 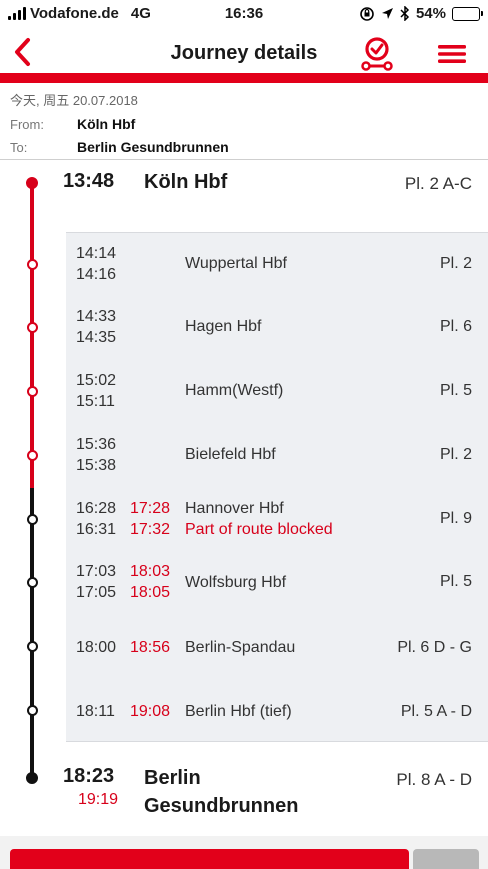 What do you see at coordinates (277, 336) in the screenshot?
I see `stop-row: 14:33 14:35 Hagen Hbf Pl. 6` at bounding box center [277, 336].